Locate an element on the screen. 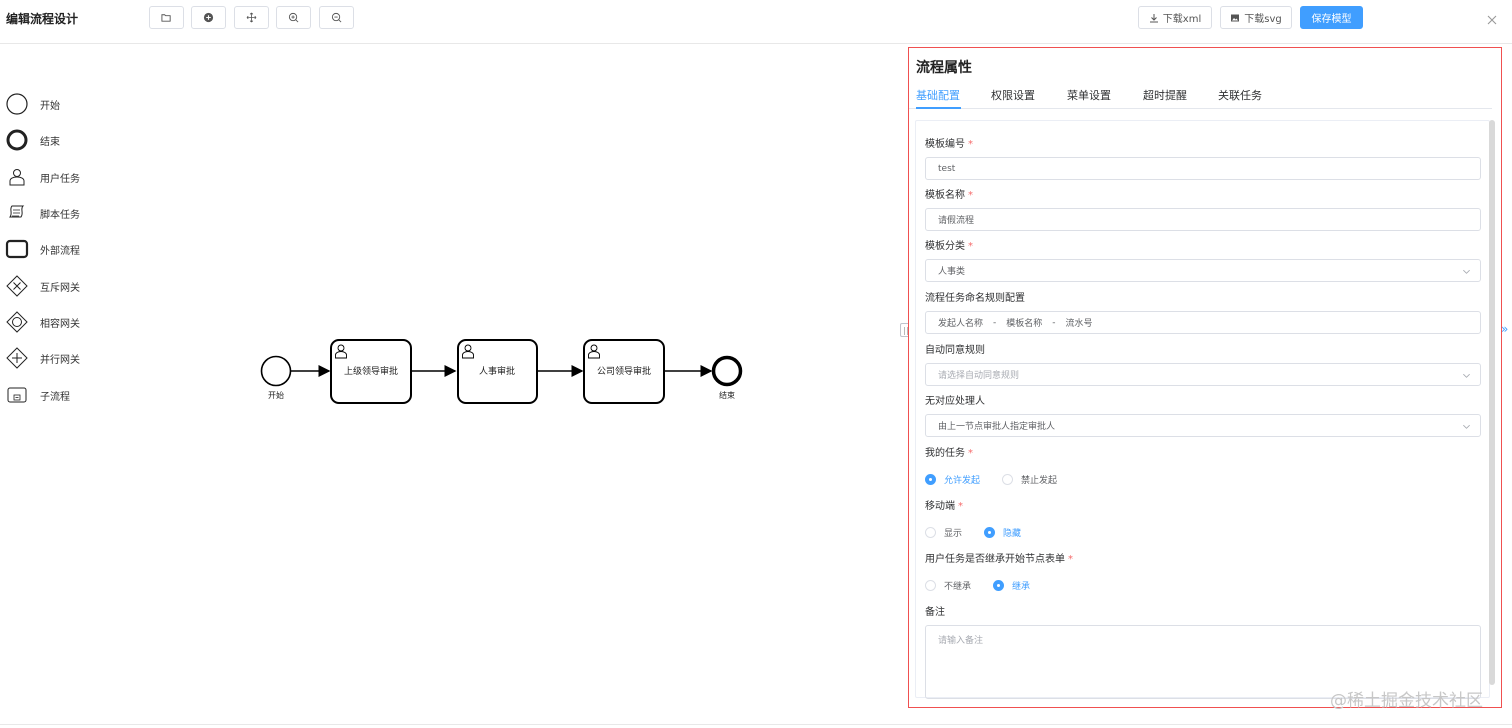 Image resolution: width=1512 pixels, height=728 pixels. select-placeholder: 请选择自动同意规则 is located at coordinates (979, 376).